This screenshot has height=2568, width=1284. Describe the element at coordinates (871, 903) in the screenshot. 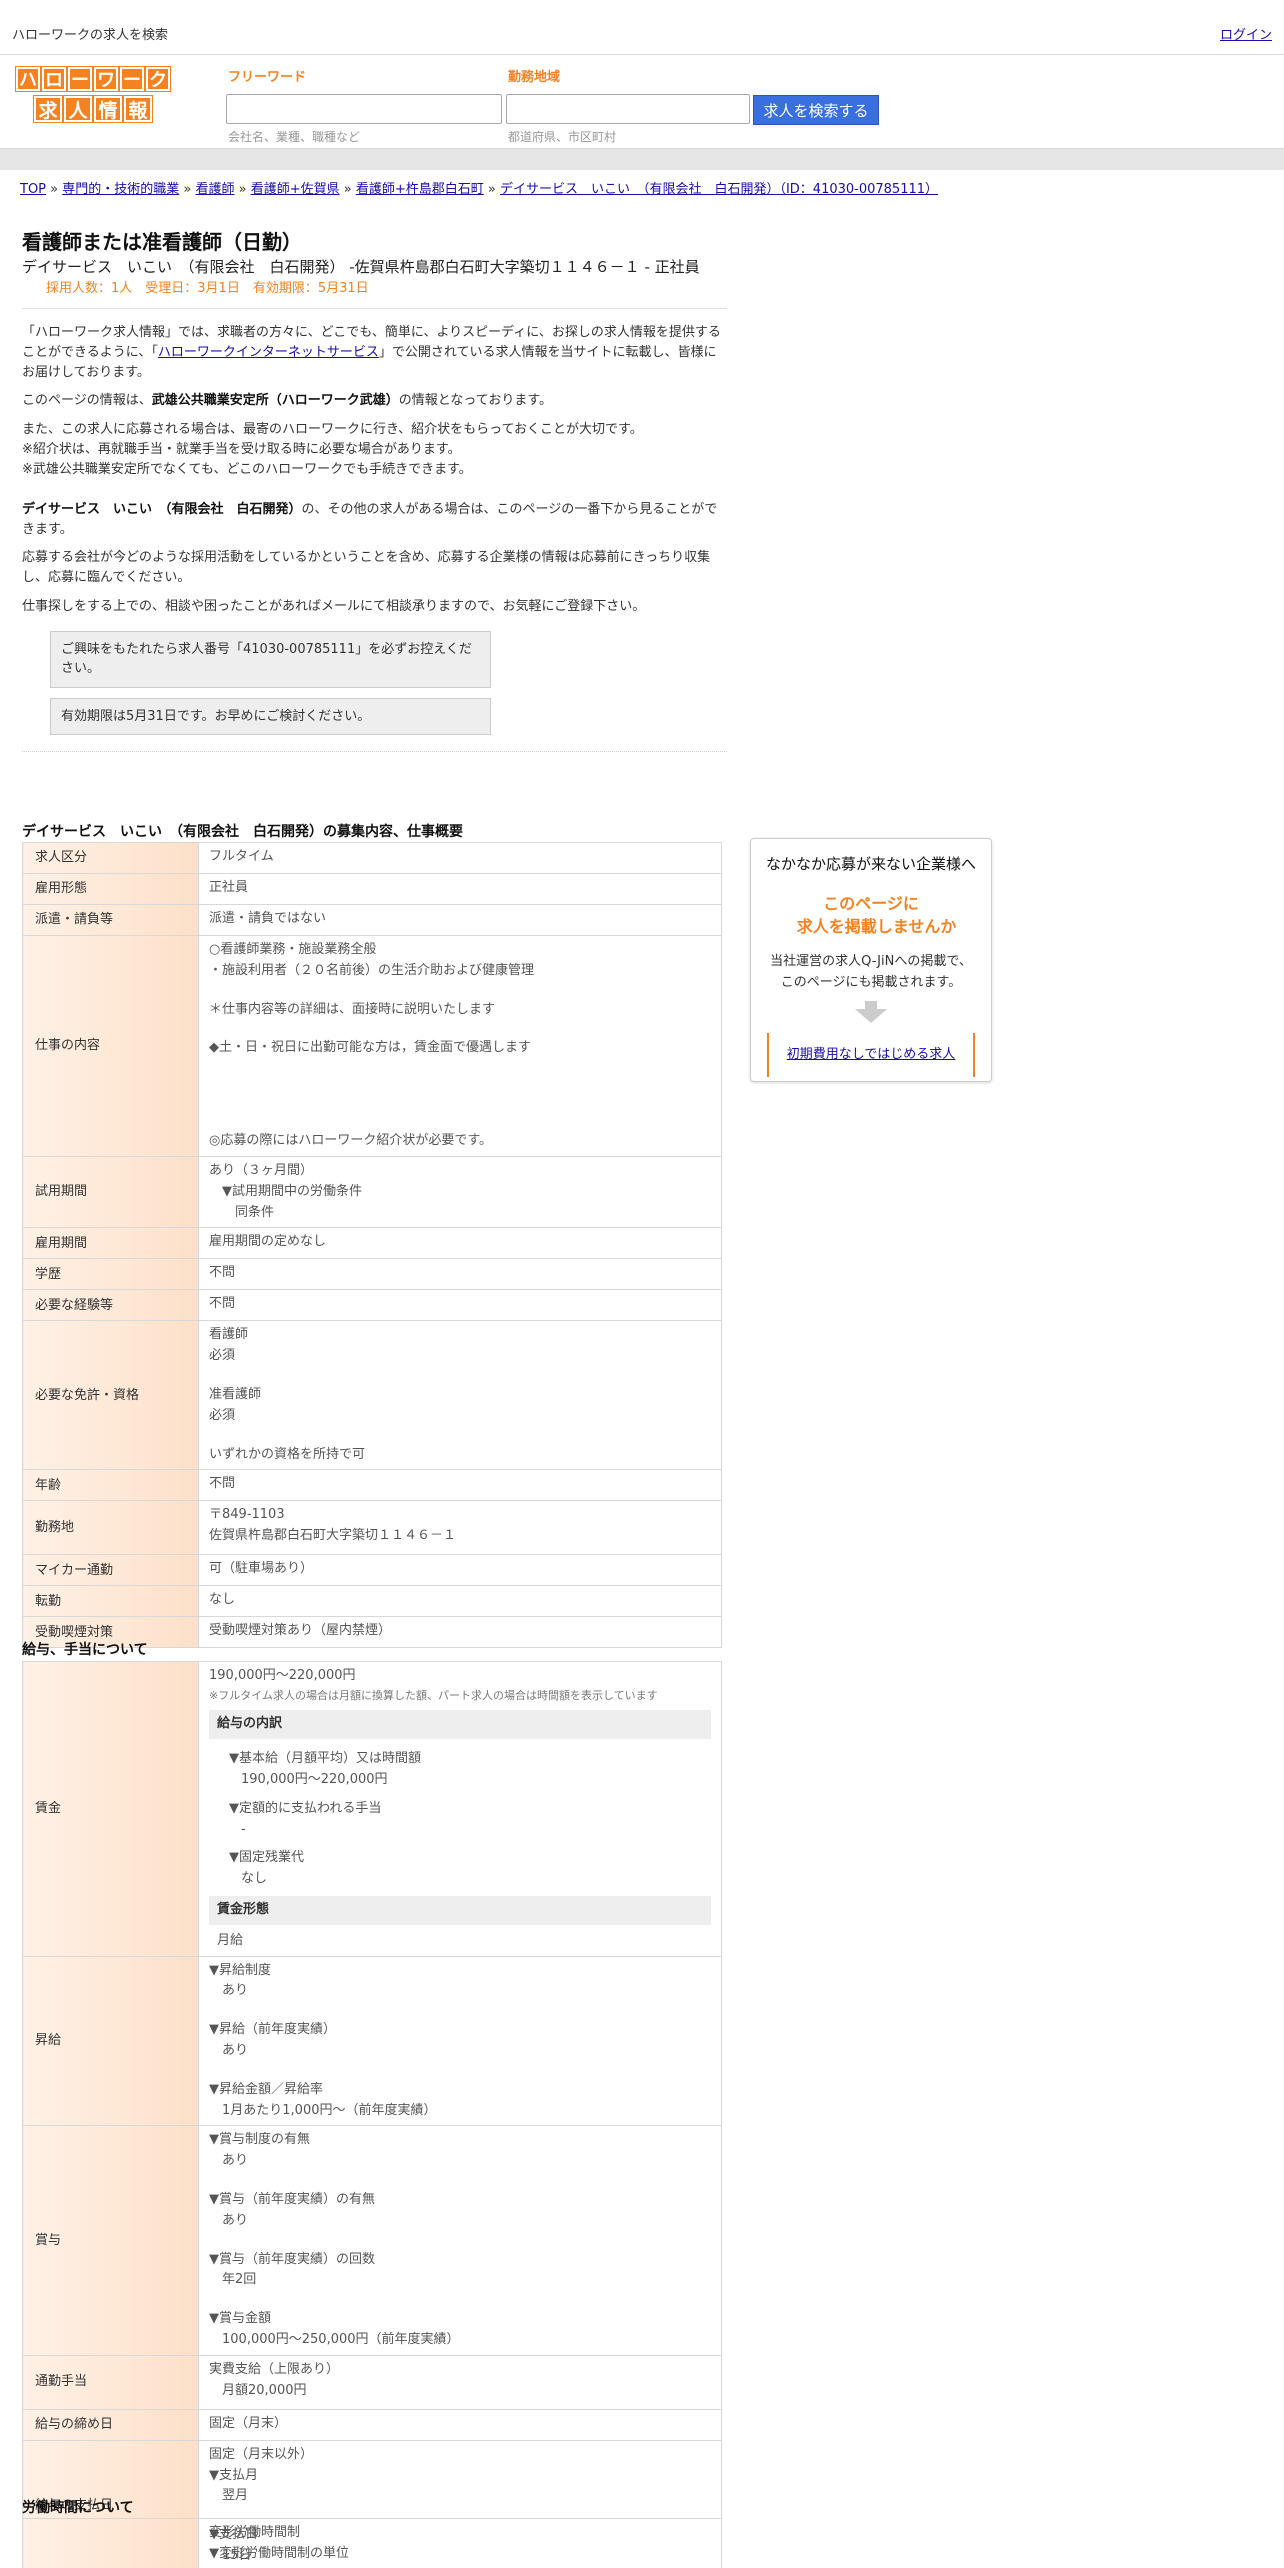

I see `promo-offer-line: このページに` at that location.